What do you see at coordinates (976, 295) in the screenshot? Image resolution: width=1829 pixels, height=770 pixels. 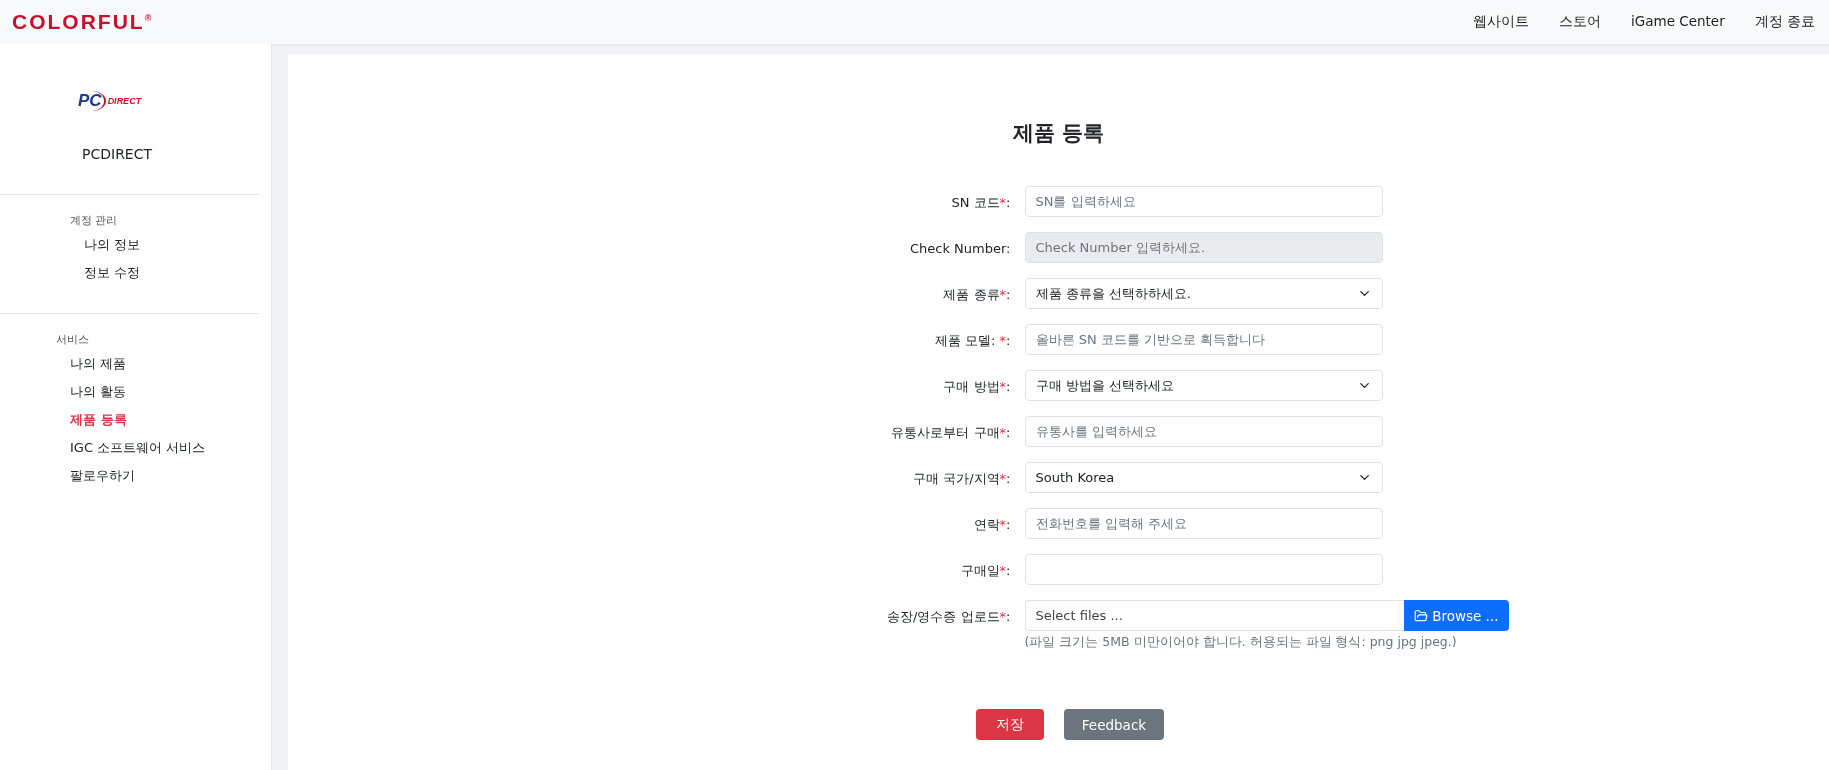 I see `field-label: 제품 종류*:` at bounding box center [976, 295].